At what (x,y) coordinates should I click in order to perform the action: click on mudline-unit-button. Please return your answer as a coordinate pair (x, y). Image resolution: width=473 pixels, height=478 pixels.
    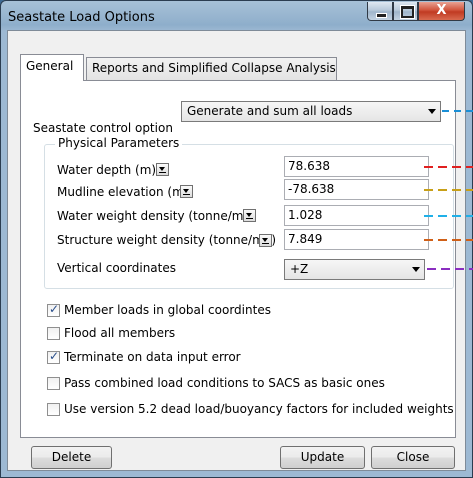
    Looking at the image, I should click on (186, 191).